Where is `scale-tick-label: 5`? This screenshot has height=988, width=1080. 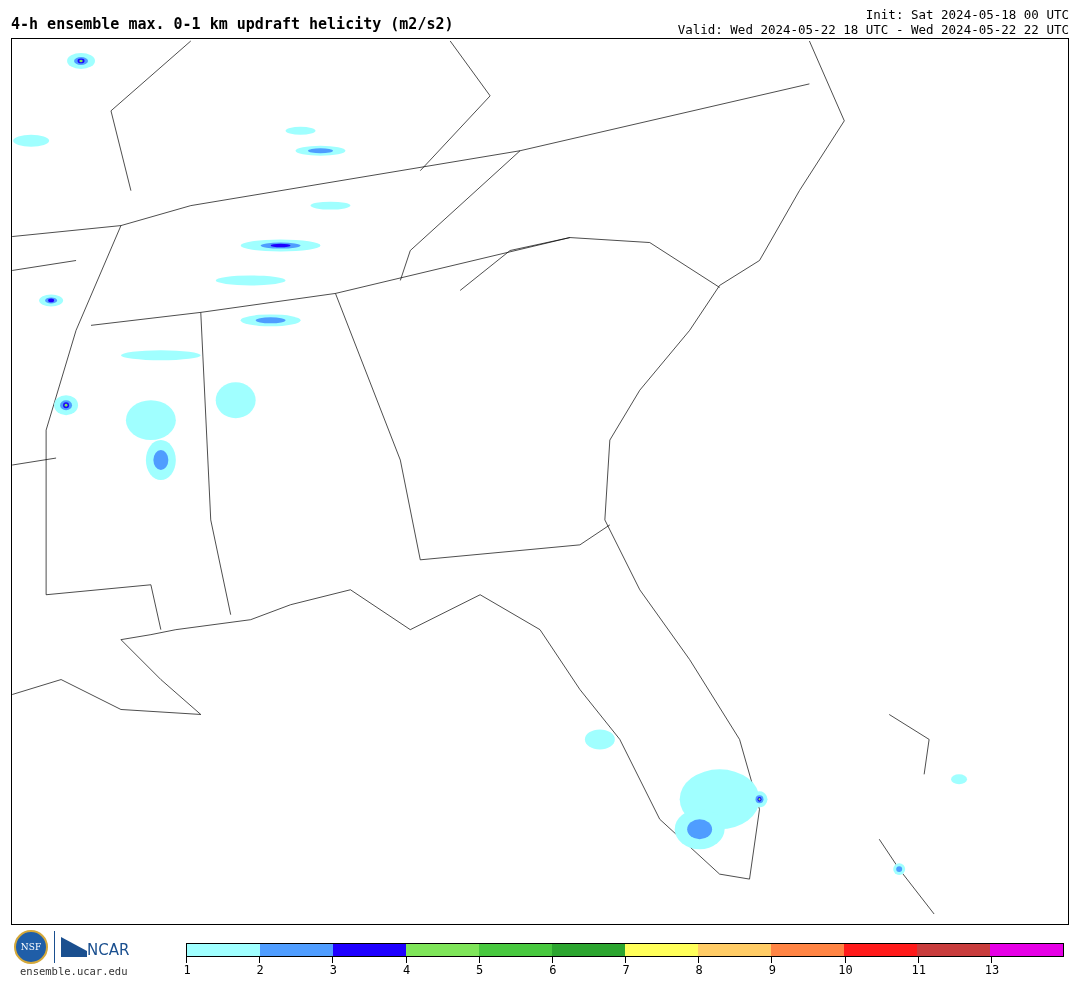 scale-tick-label: 5 is located at coordinates (480, 970).